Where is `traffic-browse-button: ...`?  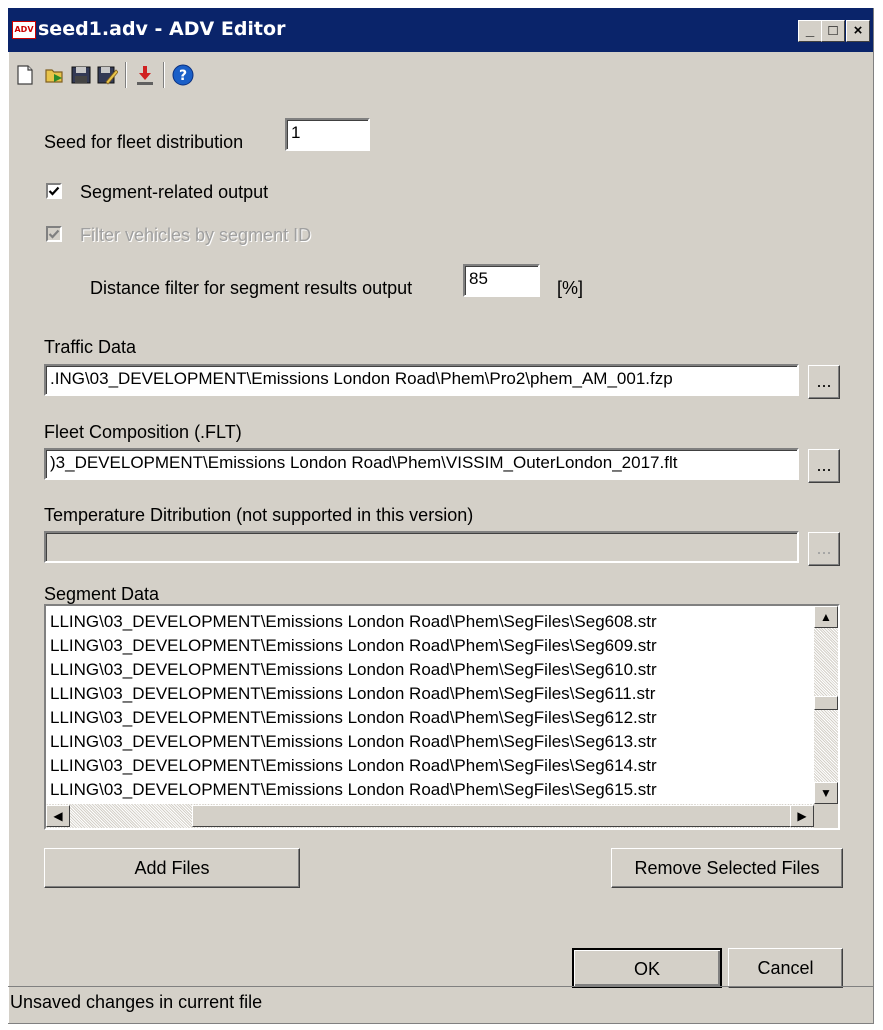 traffic-browse-button: ... is located at coordinates (824, 382).